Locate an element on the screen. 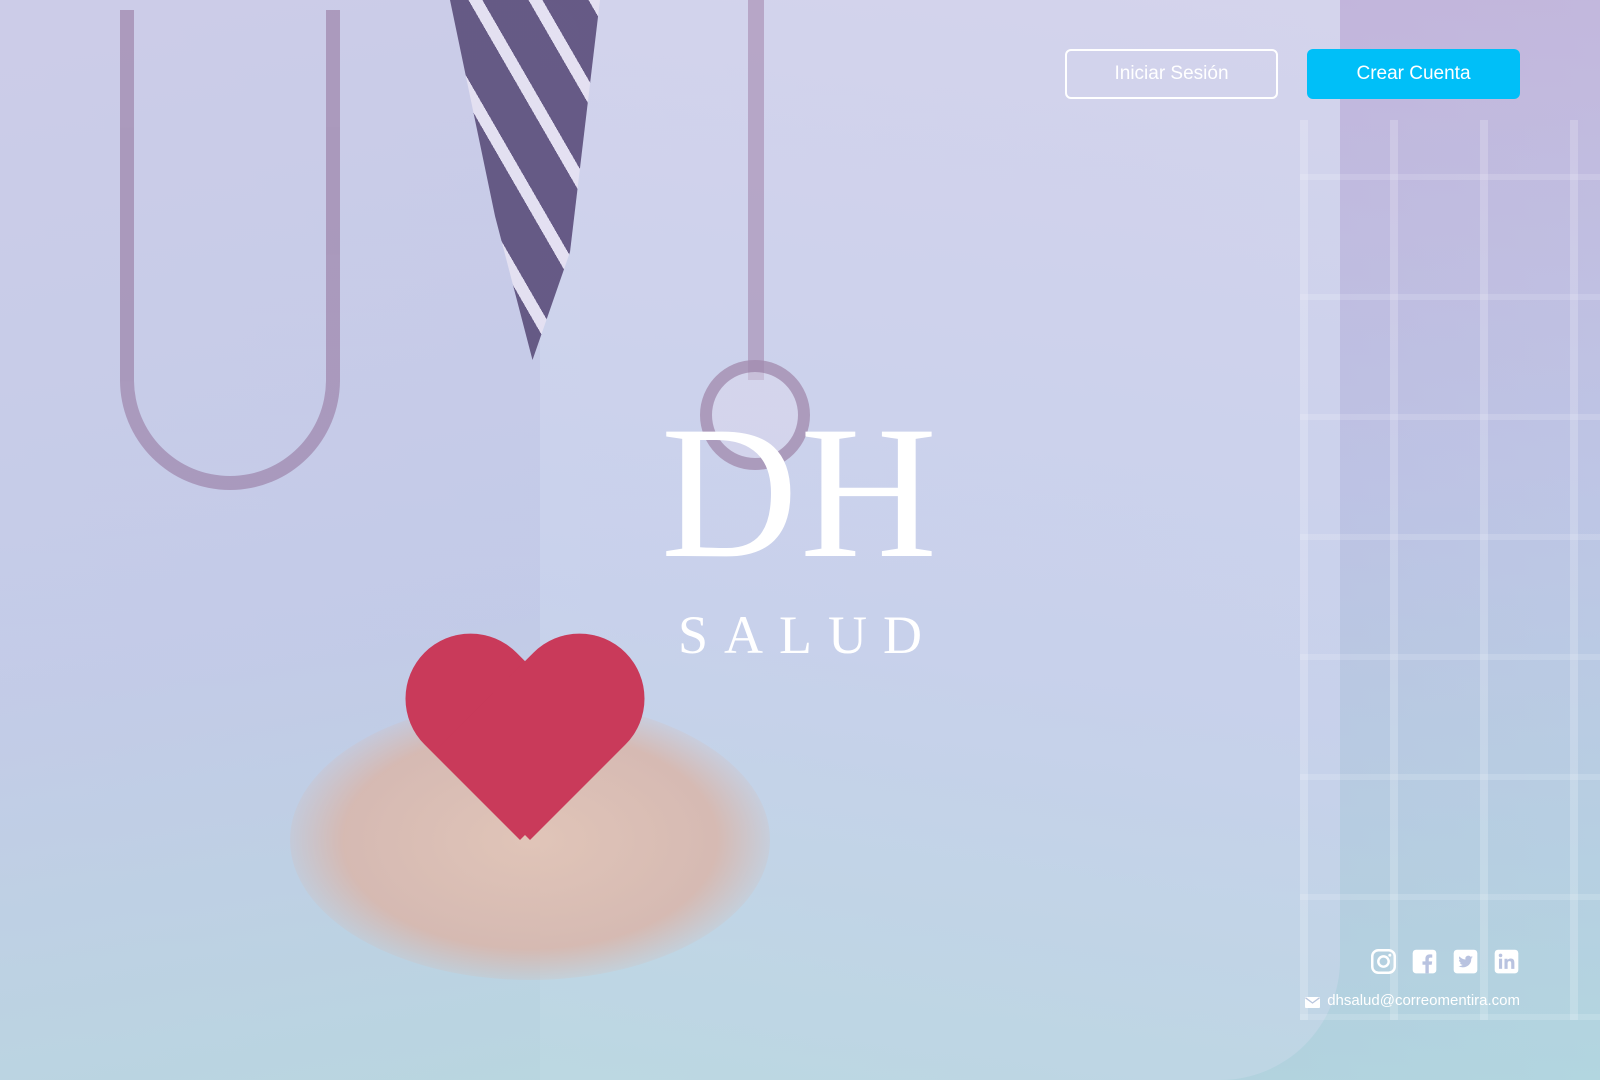 The image size is (1600, 1080). social-links is located at coordinates (1445, 961).